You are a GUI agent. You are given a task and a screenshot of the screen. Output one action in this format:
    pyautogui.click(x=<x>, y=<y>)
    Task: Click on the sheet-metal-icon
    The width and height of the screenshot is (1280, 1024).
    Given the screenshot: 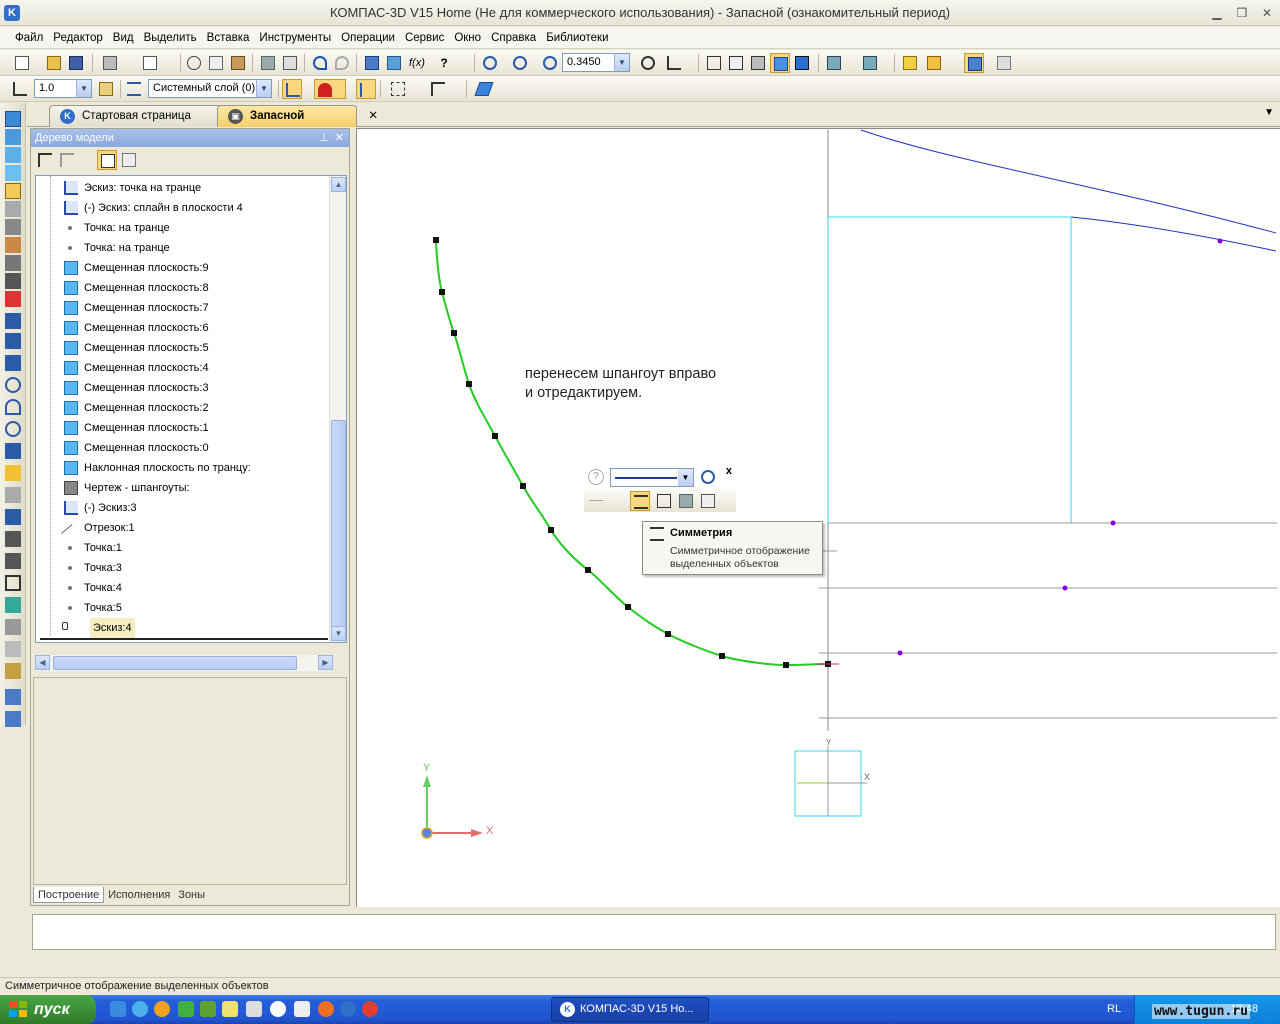 What is the action you would take?
    pyautogui.click(x=13, y=245)
    